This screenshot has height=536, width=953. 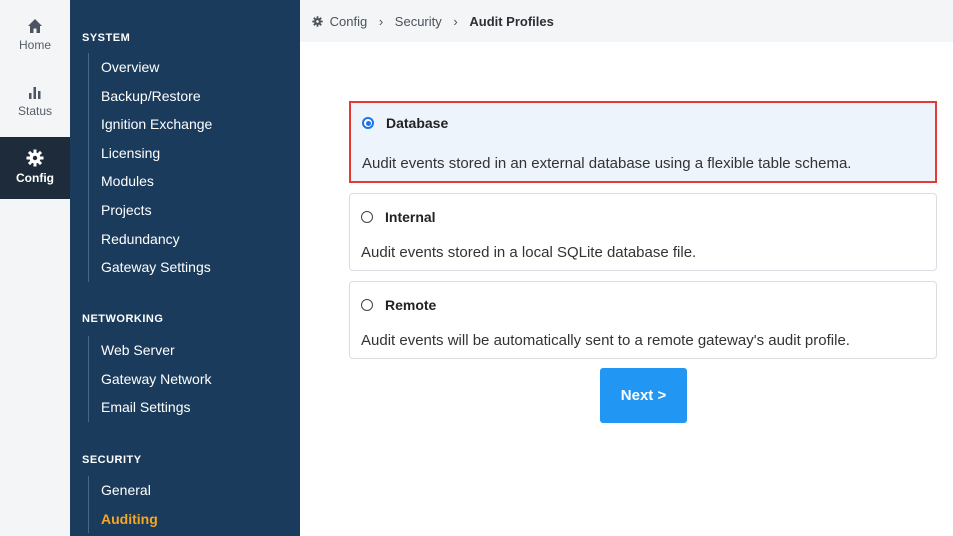 What do you see at coordinates (150, 67) in the screenshot?
I see `sidebar-item-overview: Overview` at bounding box center [150, 67].